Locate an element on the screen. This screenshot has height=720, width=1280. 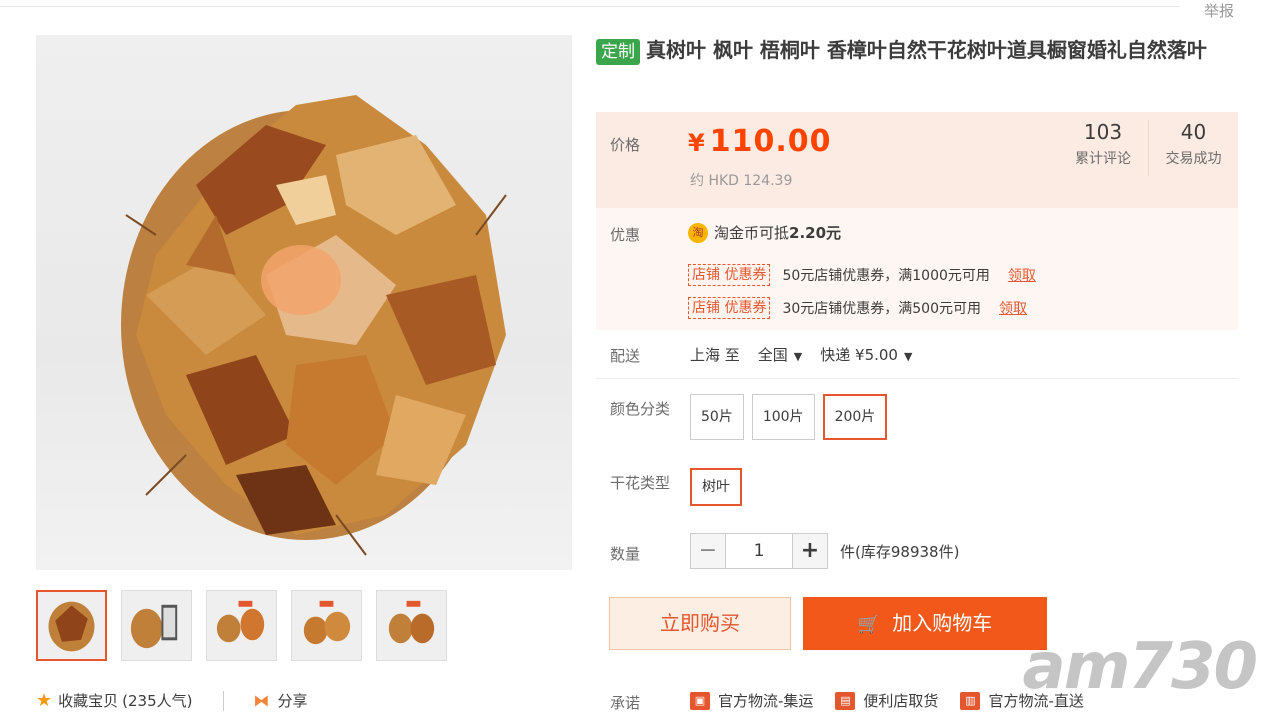
taojinbi-line: 淘 淘金币可抵 2.20元 is located at coordinates (764, 232).